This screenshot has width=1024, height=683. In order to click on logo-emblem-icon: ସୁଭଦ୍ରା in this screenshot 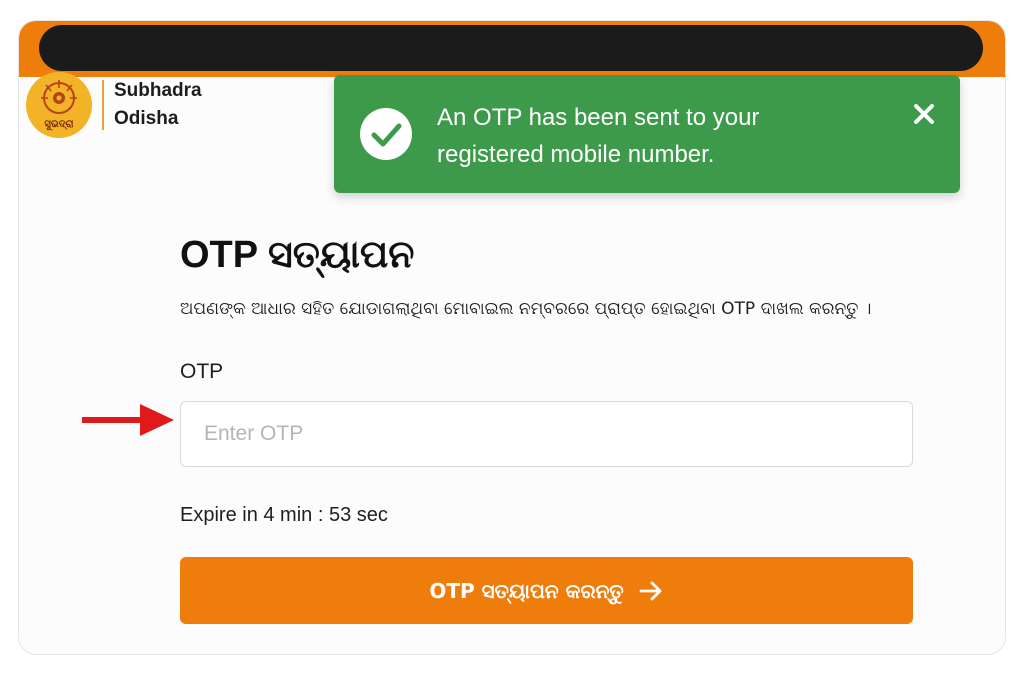, I will do `click(59, 105)`.